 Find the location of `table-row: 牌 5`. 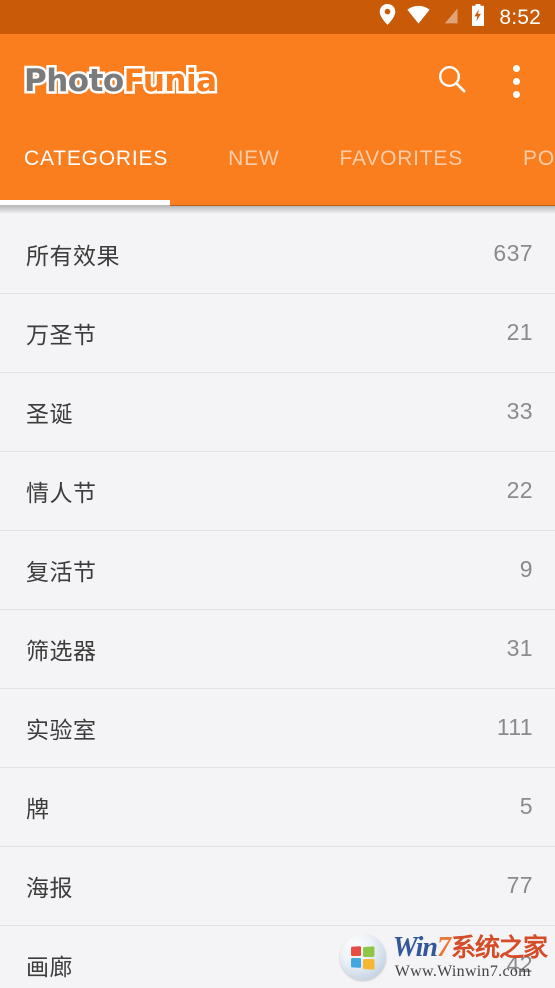

table-row: 牌 5 is located at coordinates (277, 806).